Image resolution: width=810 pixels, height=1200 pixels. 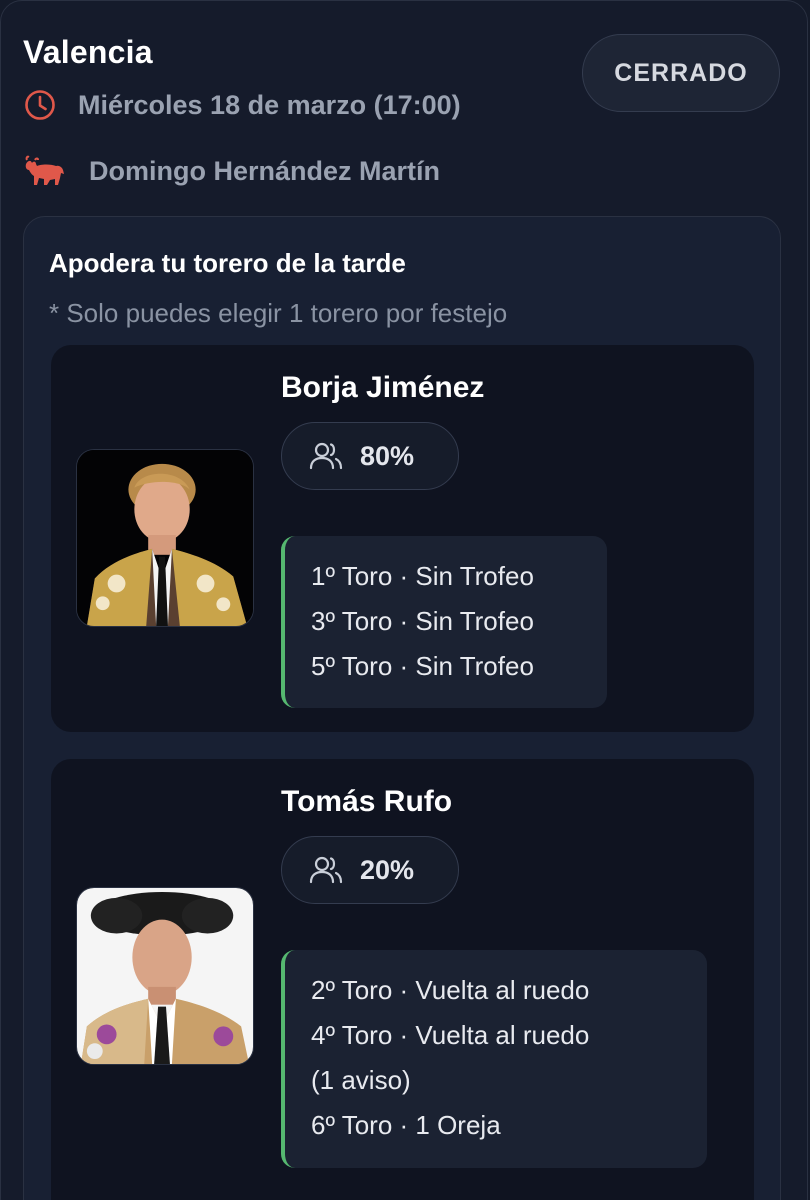 I want to click on bull-result: 3º Toro · Sin Trofeo, so click(x=422, y=621).